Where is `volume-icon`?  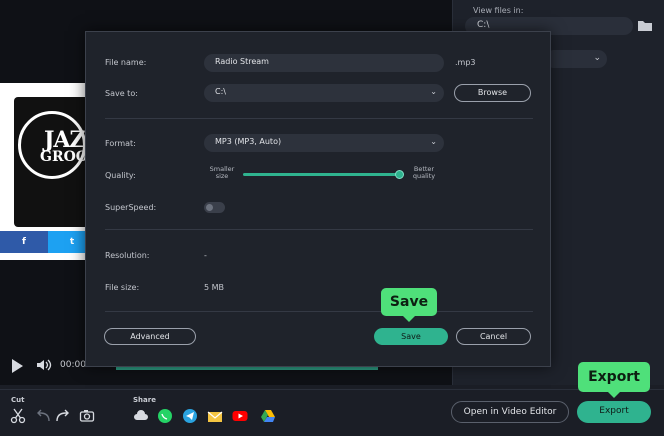
volume-icon is located at coordinates (44, 365).